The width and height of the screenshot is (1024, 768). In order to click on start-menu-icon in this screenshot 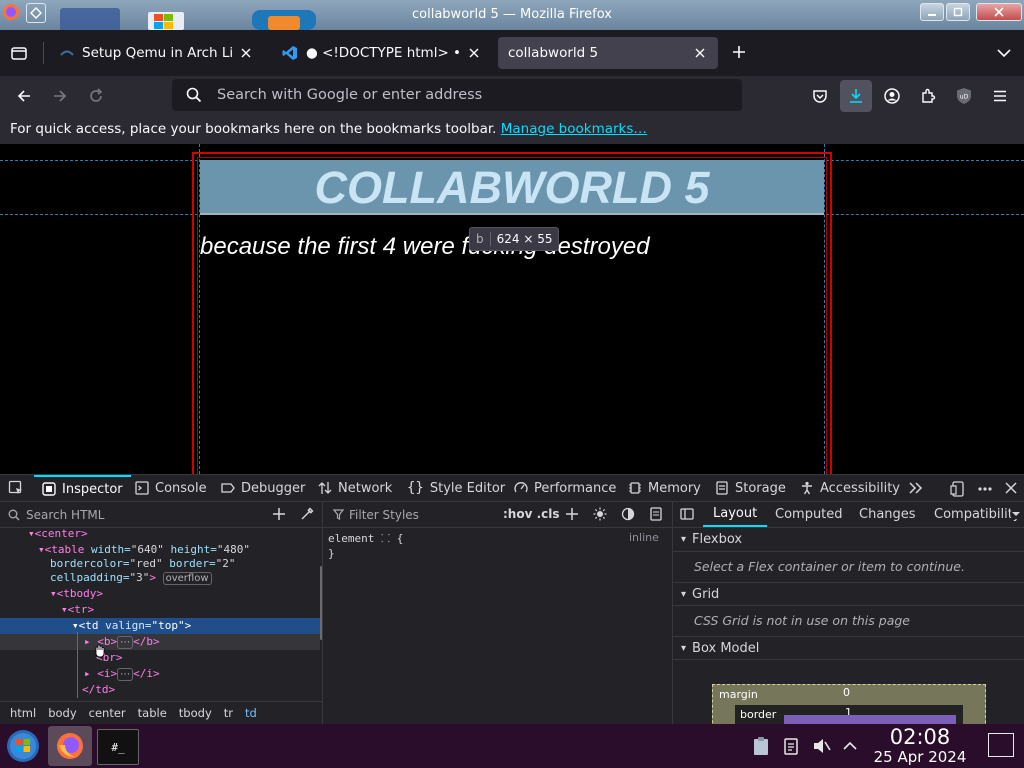, I will do `click(23, 746)`.